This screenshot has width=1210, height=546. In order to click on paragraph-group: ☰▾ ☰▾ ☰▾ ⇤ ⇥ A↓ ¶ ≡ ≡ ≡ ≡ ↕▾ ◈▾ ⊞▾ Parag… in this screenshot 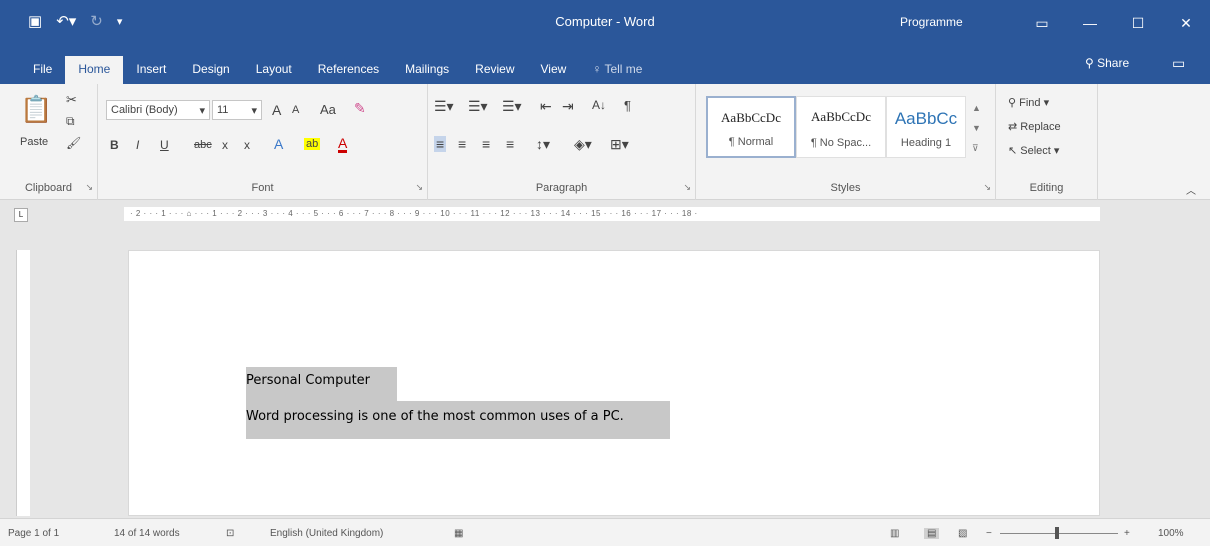, I will do `click(562, 142)`.